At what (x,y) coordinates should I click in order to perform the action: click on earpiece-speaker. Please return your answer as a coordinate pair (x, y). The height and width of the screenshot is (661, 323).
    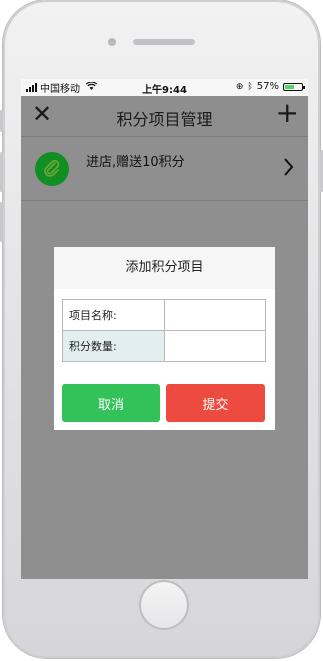
    Looking at the image, I should click on (164, 42).